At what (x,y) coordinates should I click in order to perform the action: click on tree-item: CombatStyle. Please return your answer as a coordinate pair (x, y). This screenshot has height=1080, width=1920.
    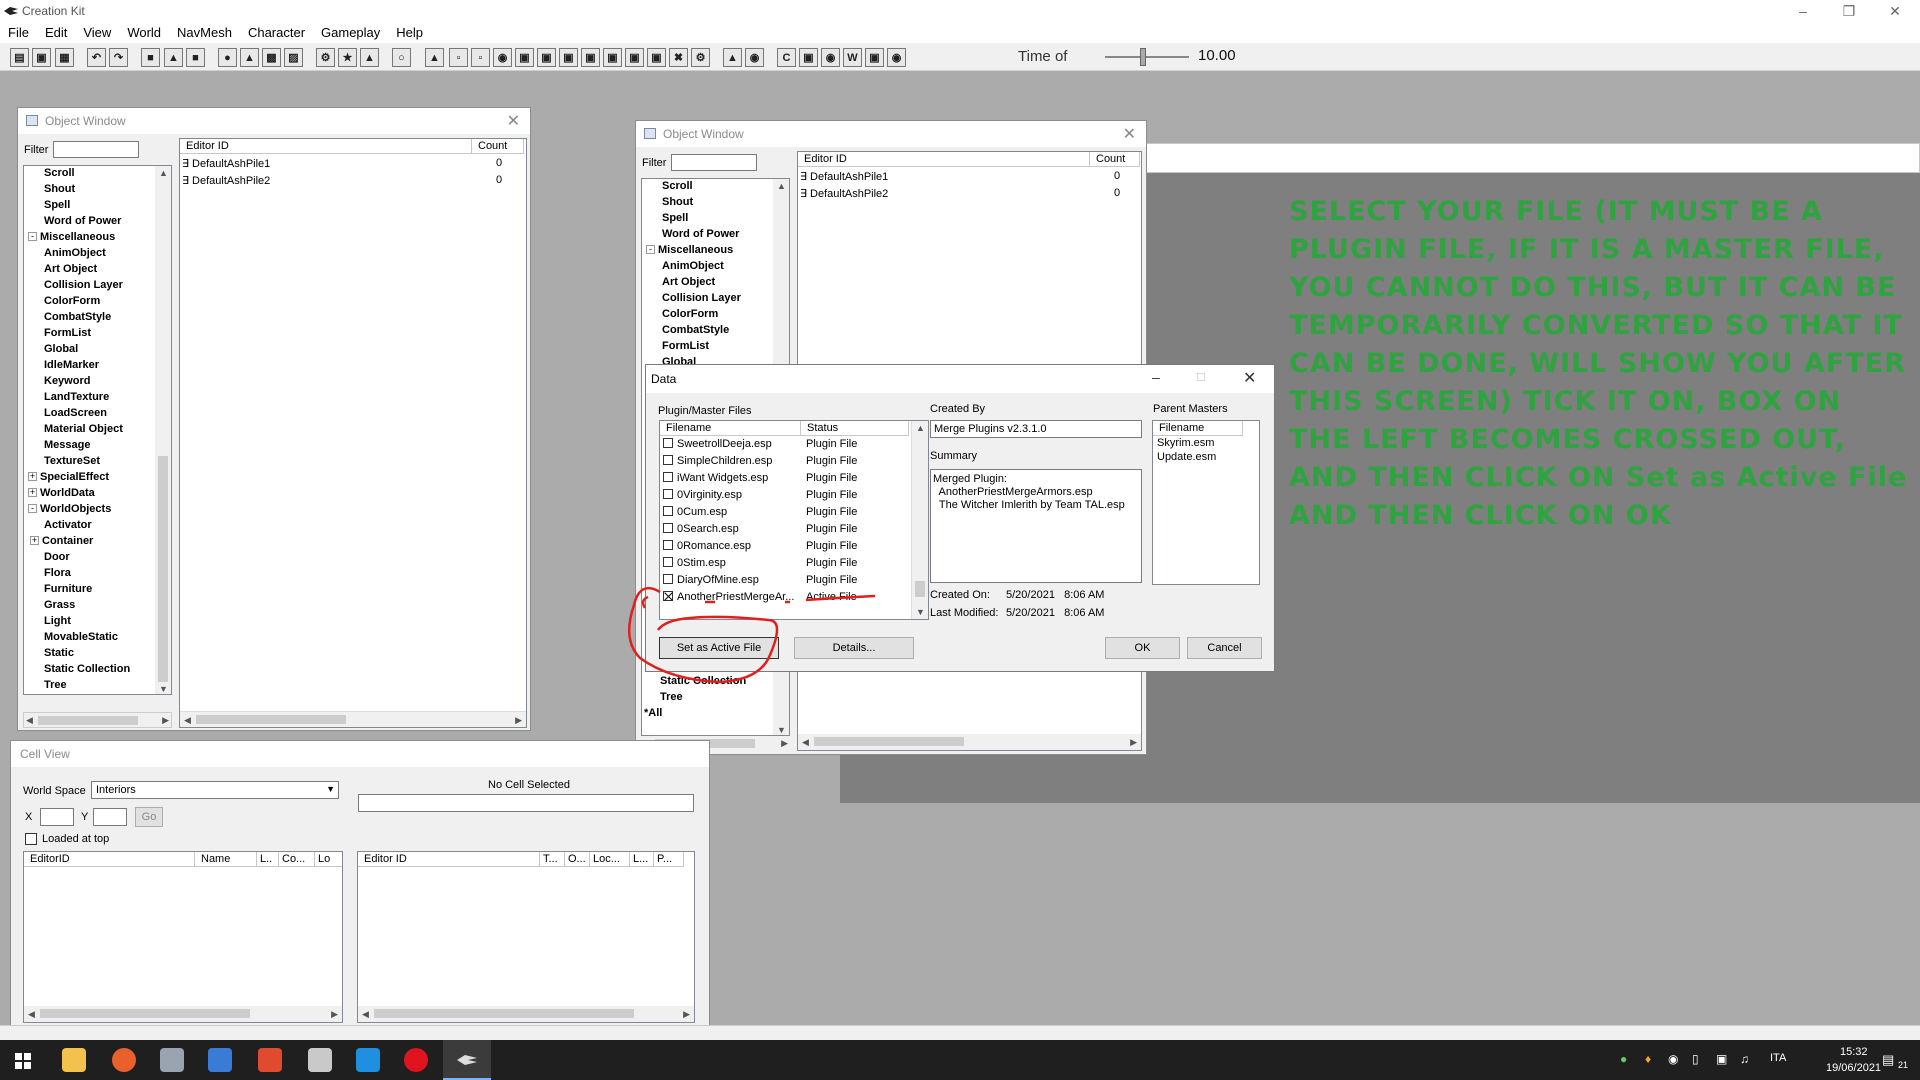
    Looking at the image, I should click on (78, 317).